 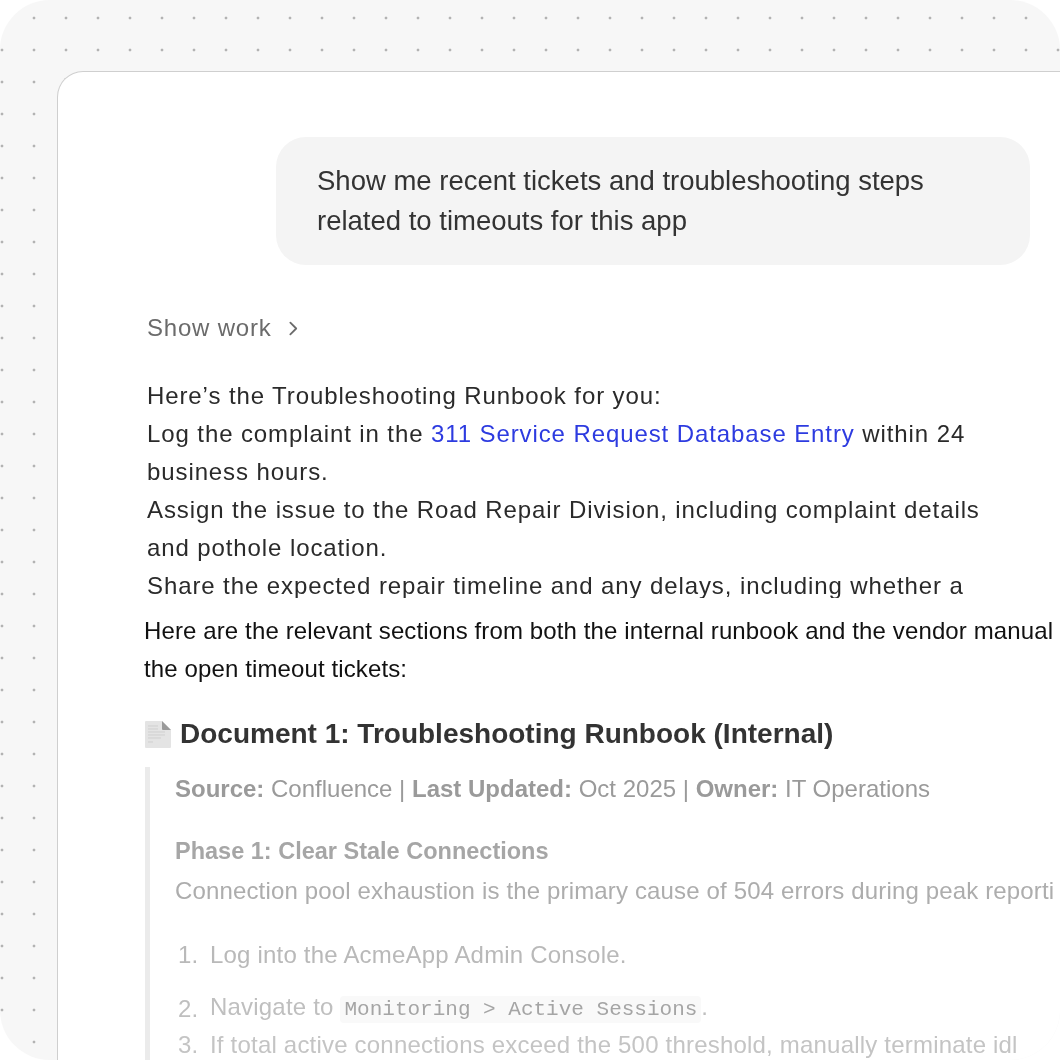 What do you see at coordinates (599, 631) in the screenshot?
I see `intro-text: Here are the relevant sections from both the internal runbook and the vendor manual` at bounding box center [599, 631].